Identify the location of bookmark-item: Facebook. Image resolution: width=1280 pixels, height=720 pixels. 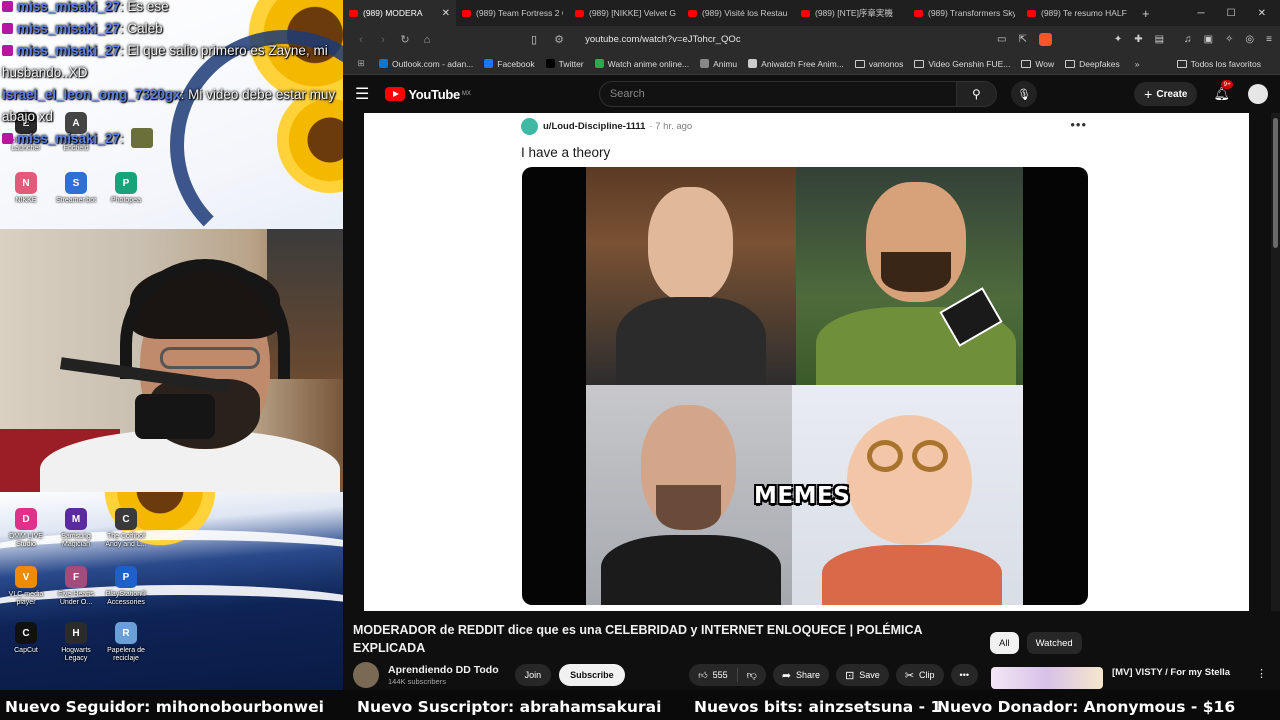
(509, 64).